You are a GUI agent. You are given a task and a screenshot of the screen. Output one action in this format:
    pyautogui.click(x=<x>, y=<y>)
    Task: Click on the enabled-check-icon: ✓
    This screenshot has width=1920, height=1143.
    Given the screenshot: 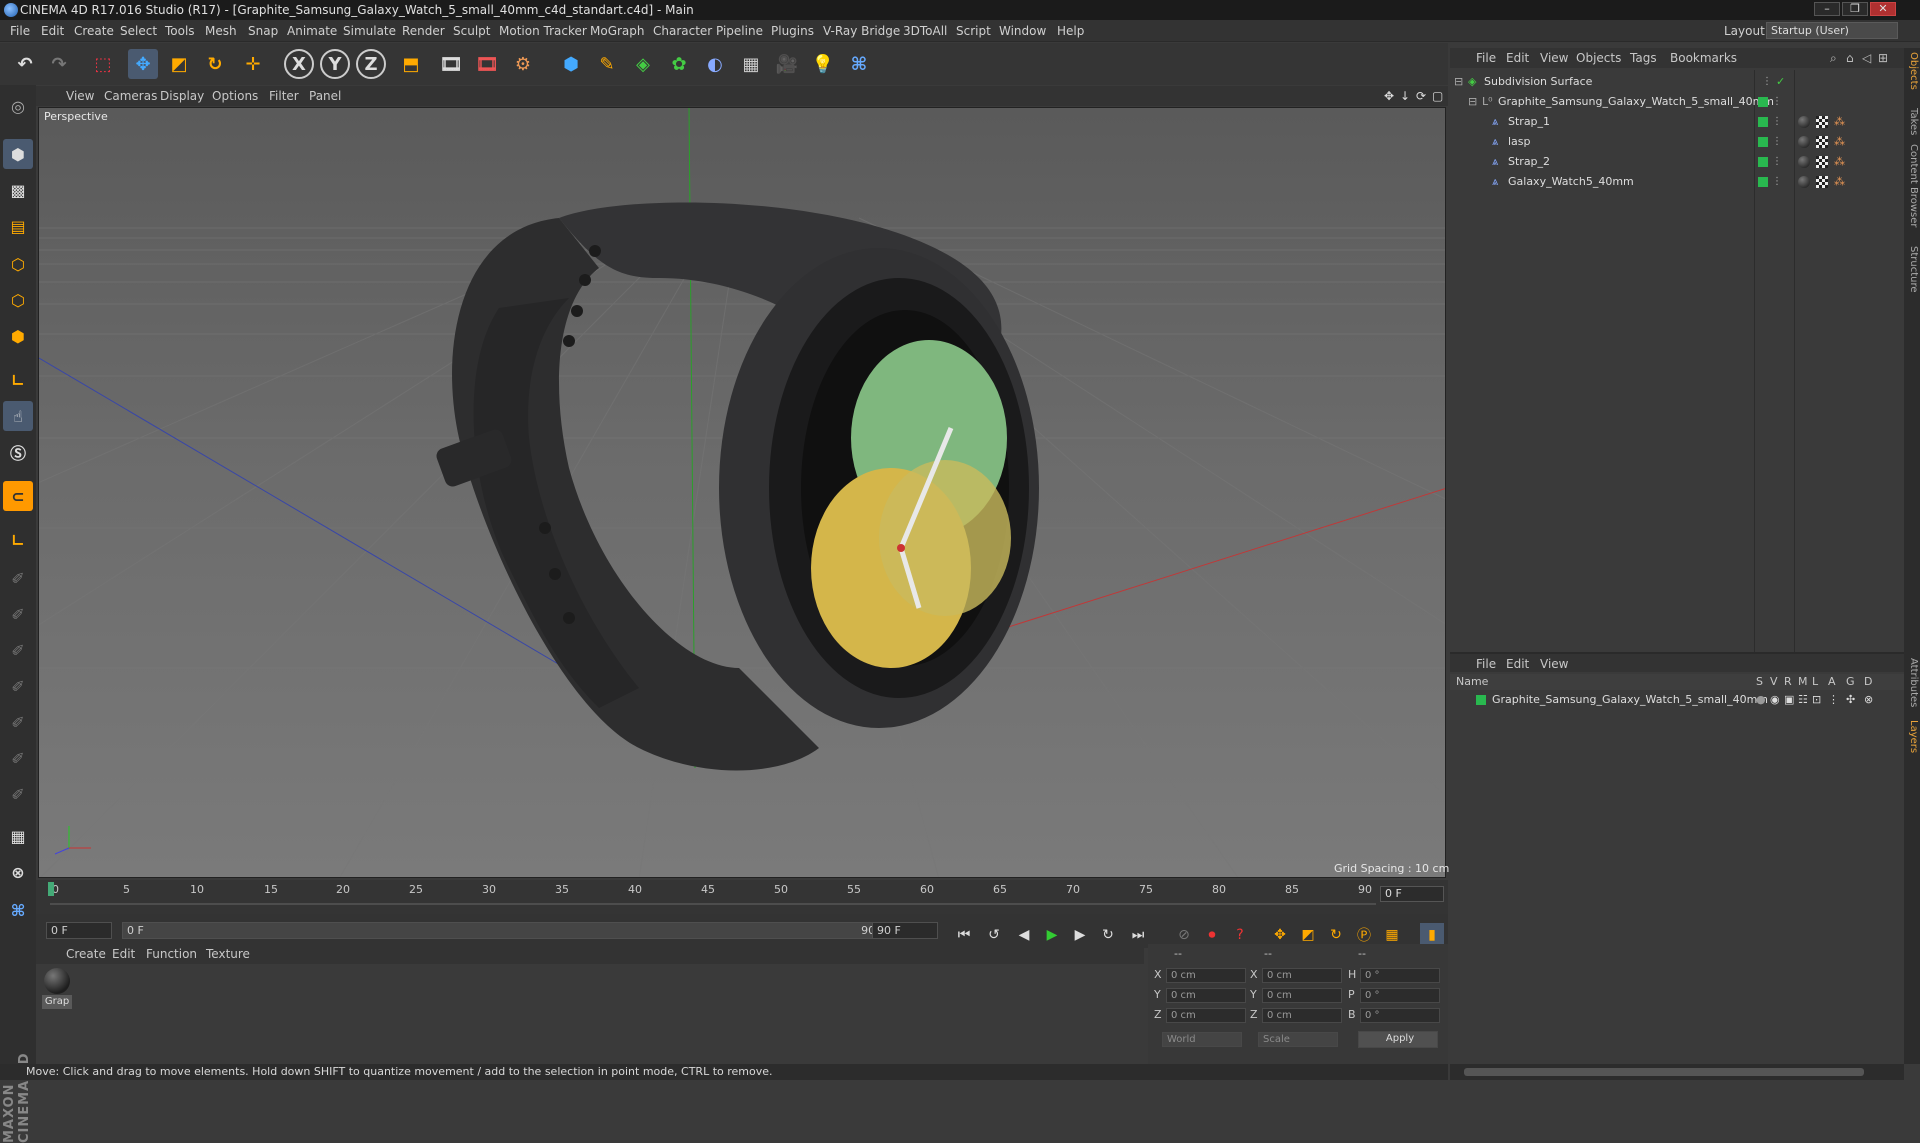 What is the action you would take?
    pyautogui.click(x=1780, y=82)
    